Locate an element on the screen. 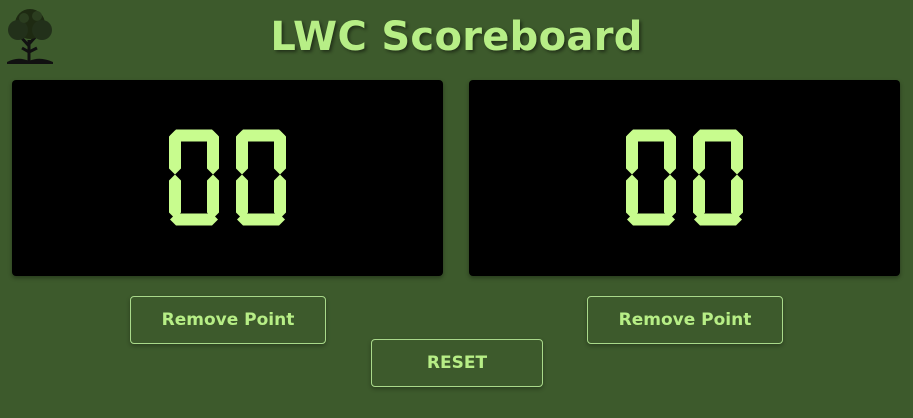 This screenshot has width=913, height=418. remove-point-left-button: Remove Point is located at coordinates (228, 320).